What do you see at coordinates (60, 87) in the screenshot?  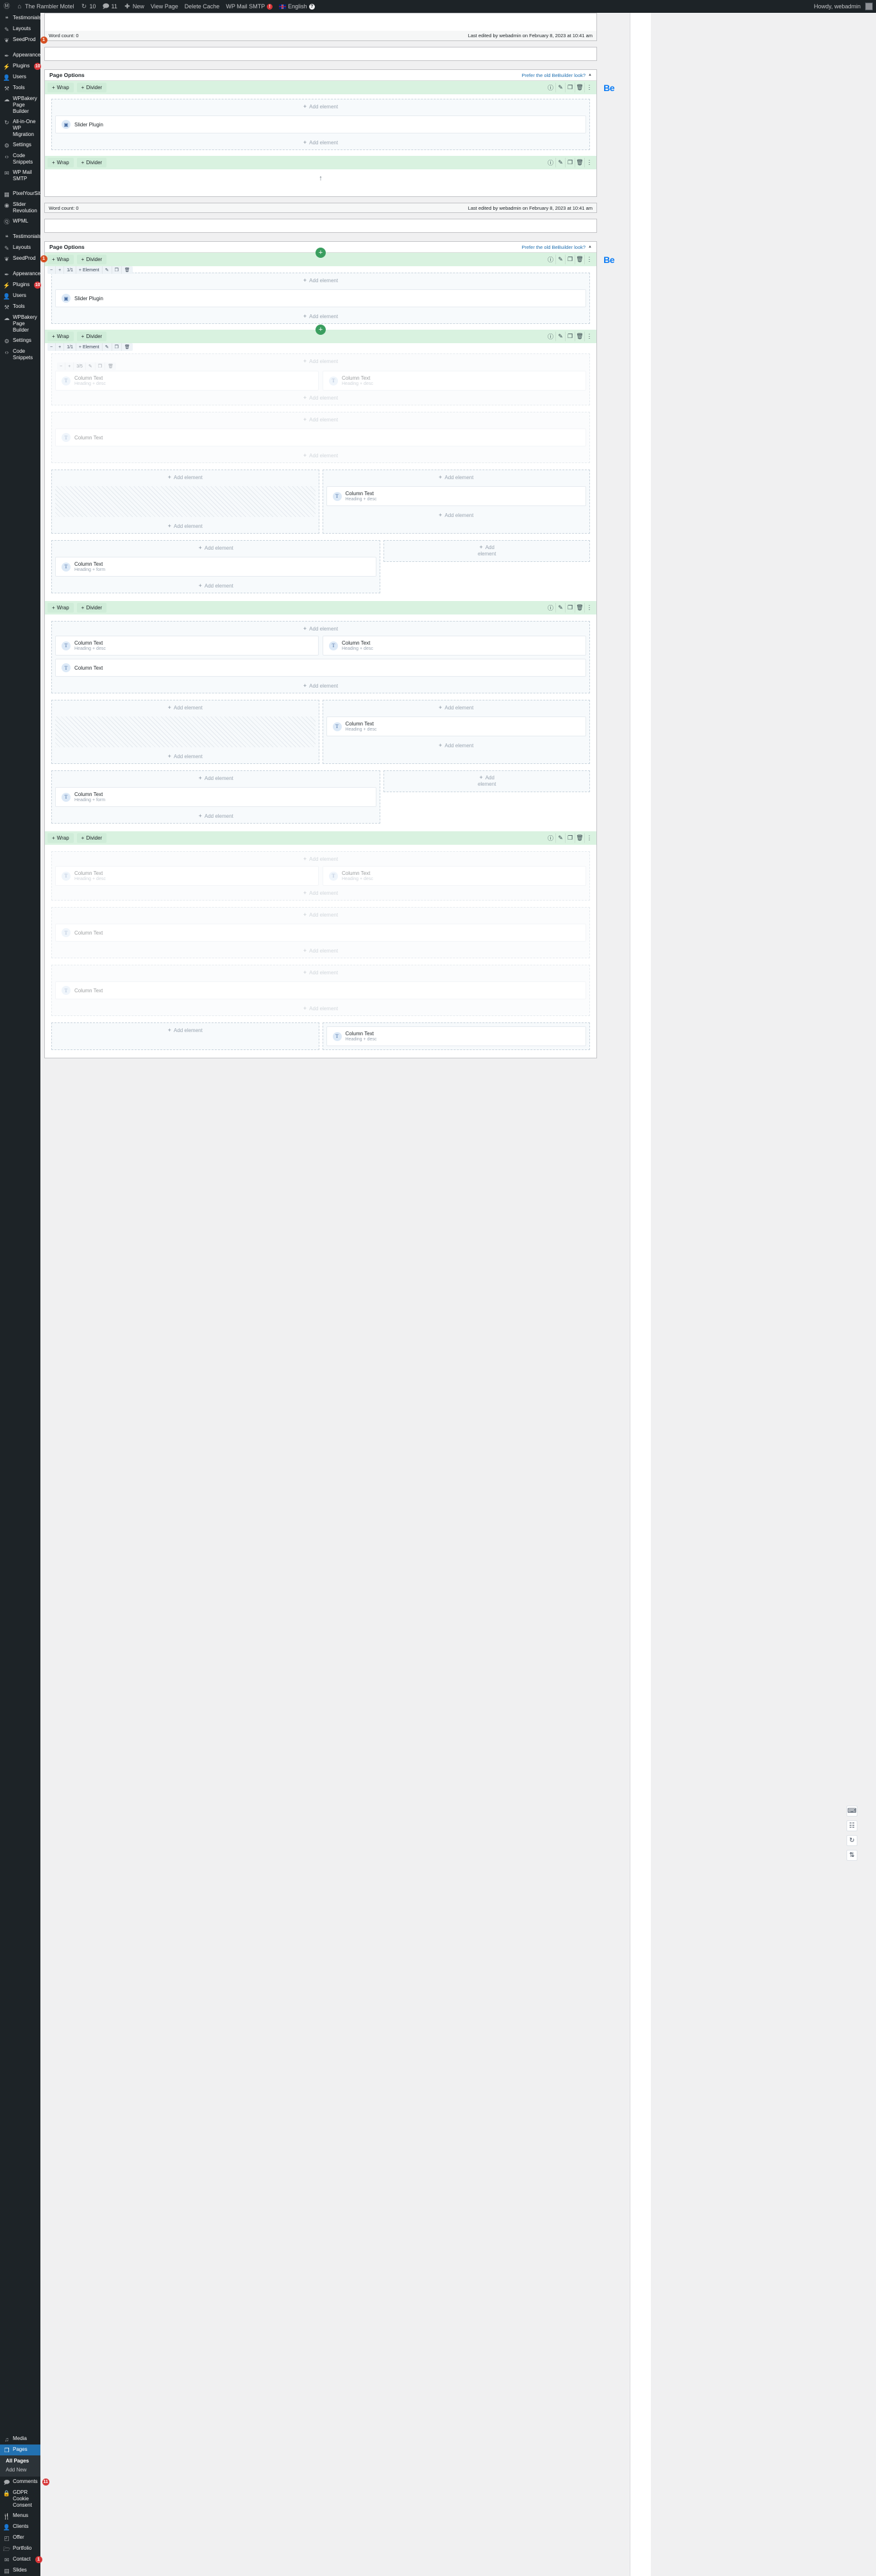 I see `add-wrap-button-1: + Wrap` at bounding box center [60, 87].